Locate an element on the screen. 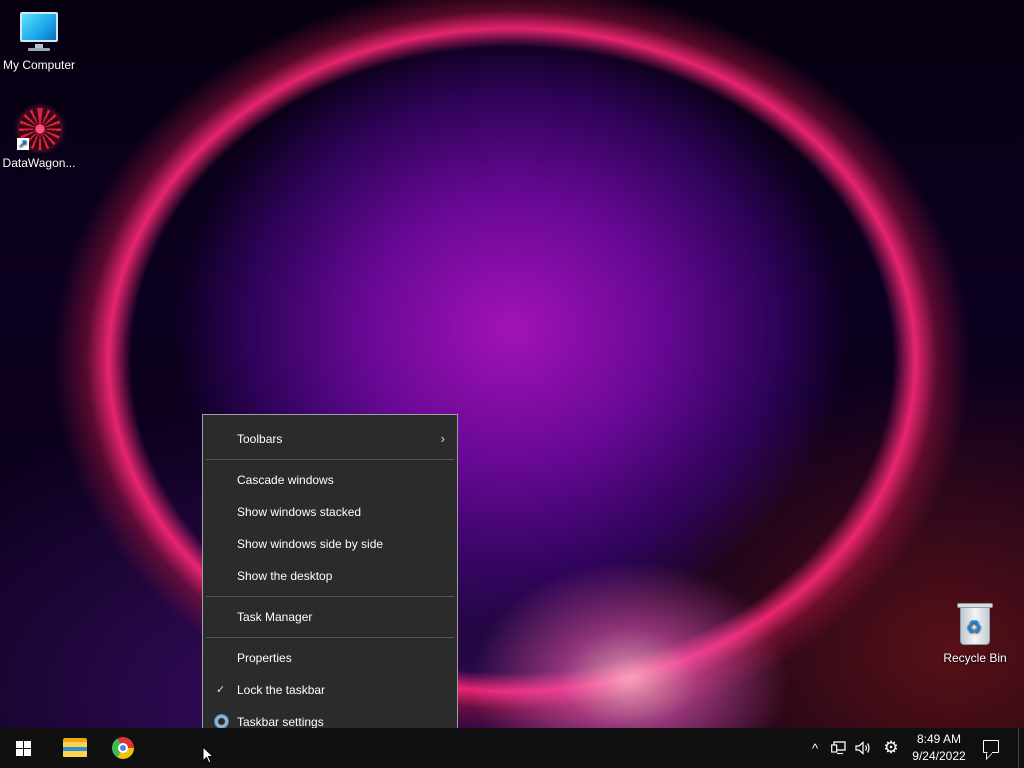  menu-item-show-windows-stacked: Show windows stacked is located at coordinates (330, 512).